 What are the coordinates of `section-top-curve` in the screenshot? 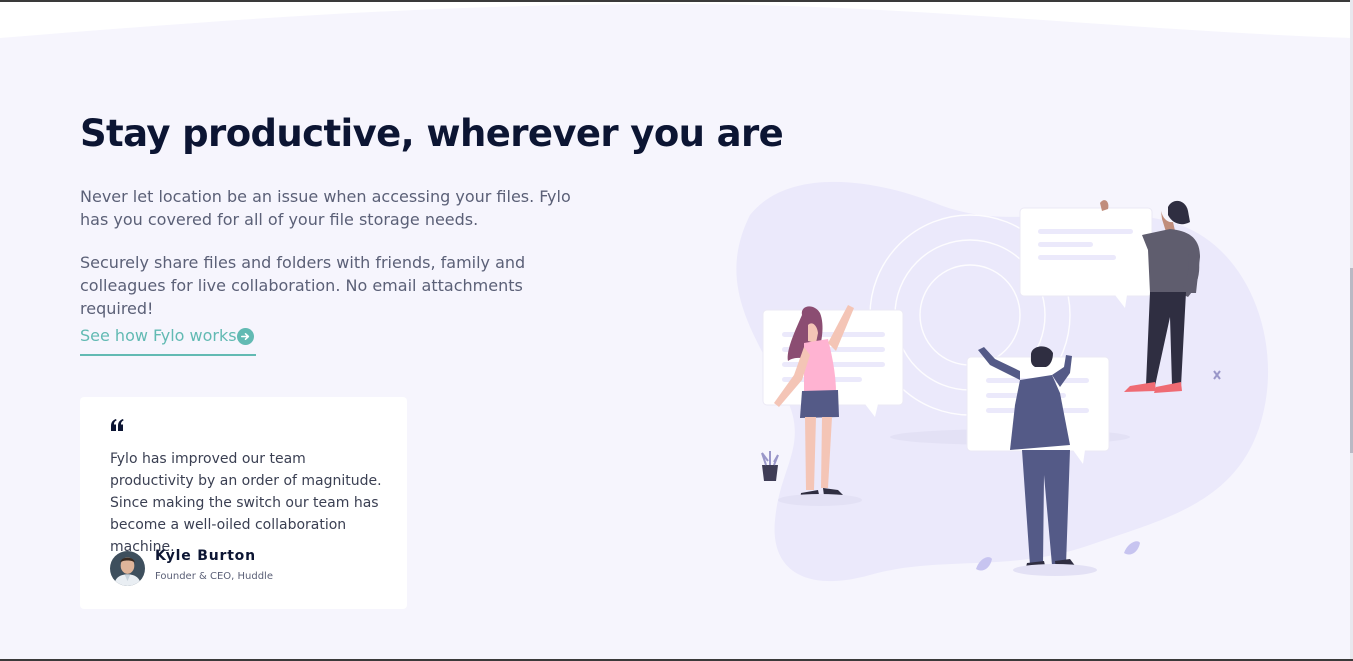 It's located at (676, 20).